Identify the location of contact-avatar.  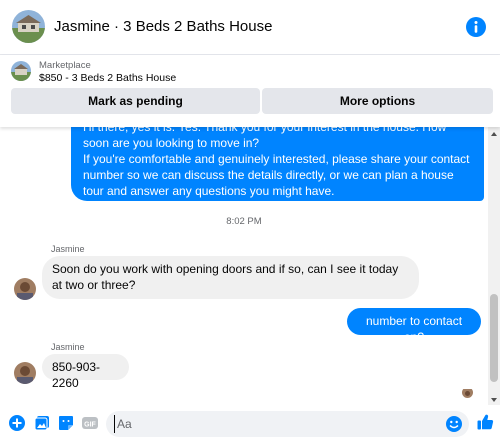
(28, 26).